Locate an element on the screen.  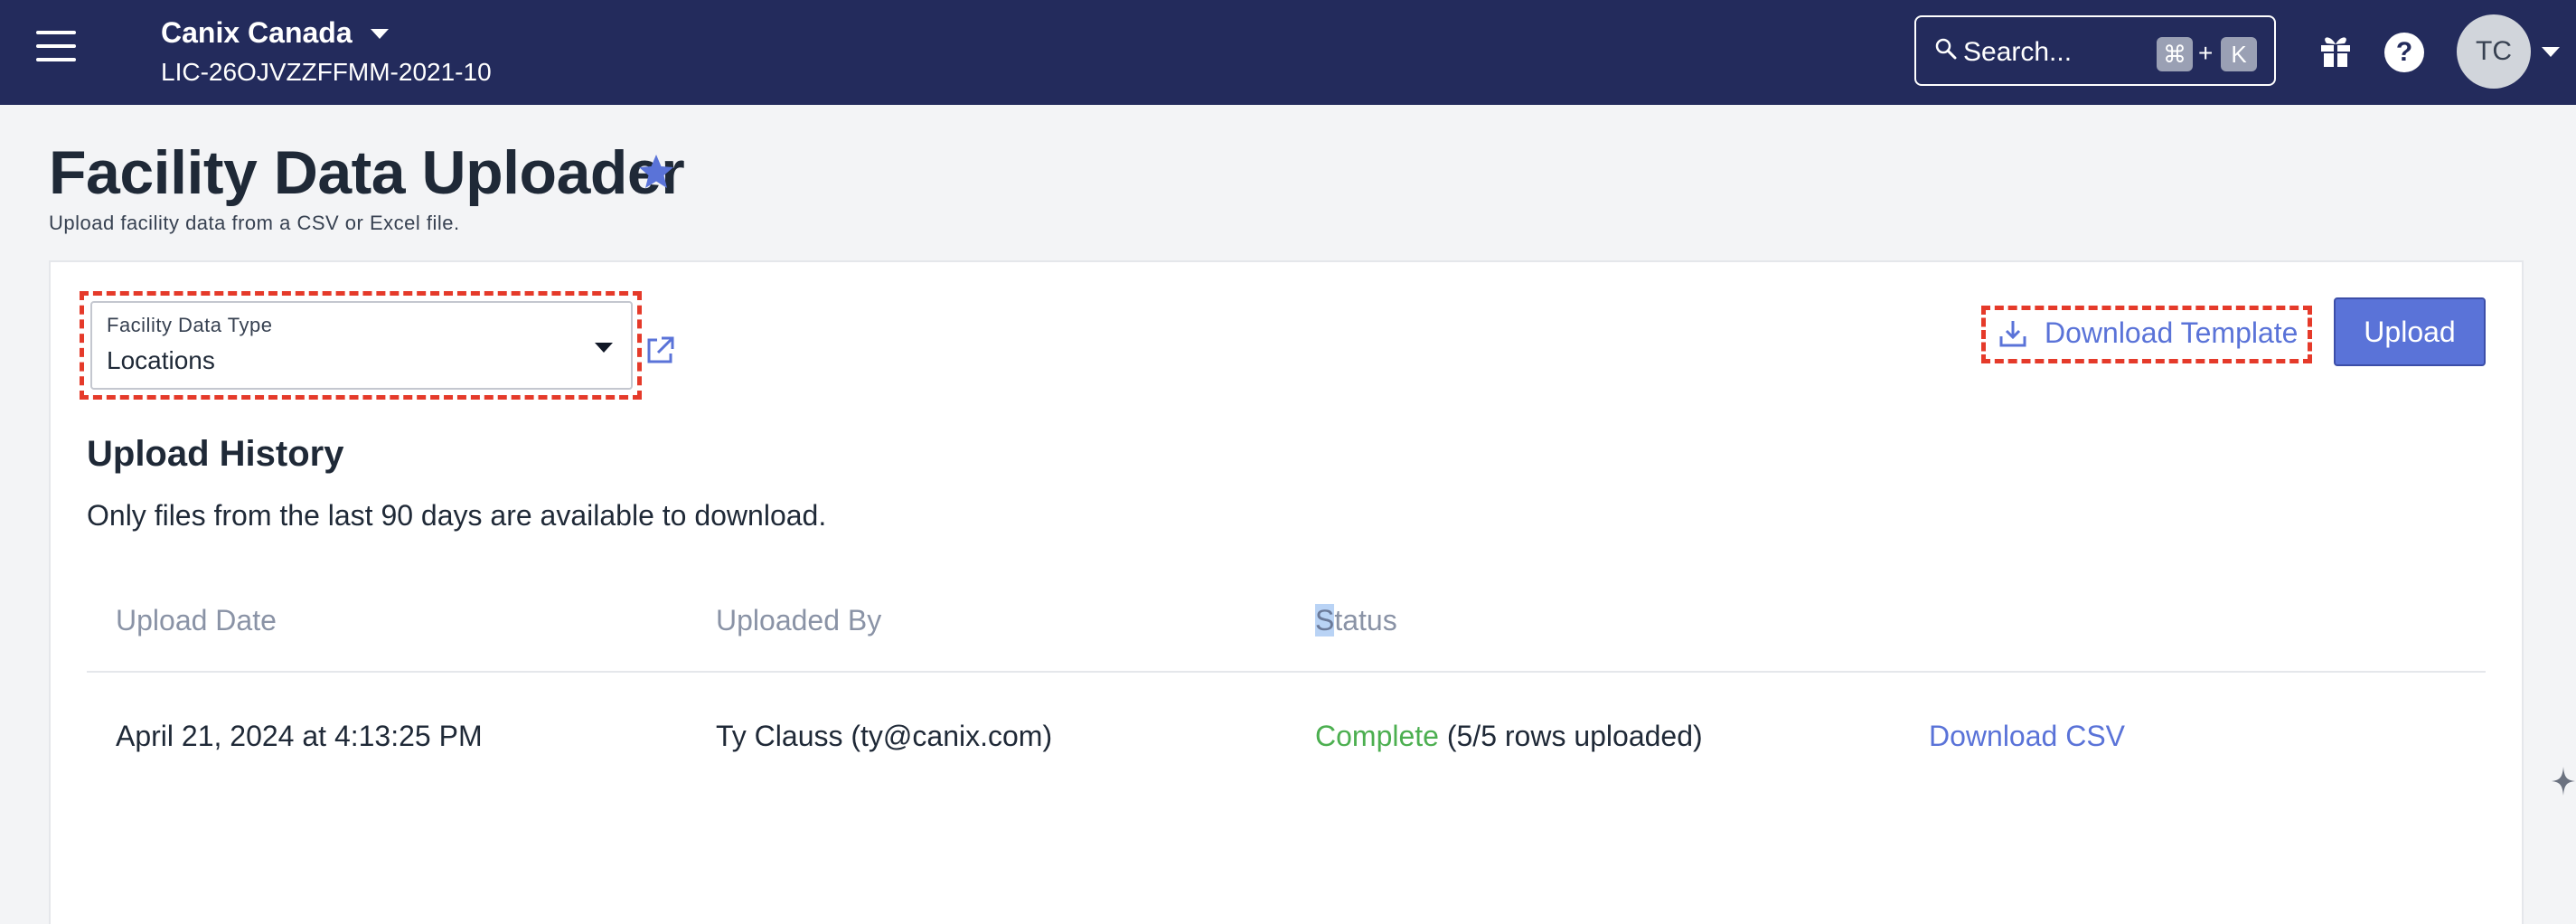
row-upload-date: April 21, 2024 at 4:13:25 PM is located at coordinates (299, 736).